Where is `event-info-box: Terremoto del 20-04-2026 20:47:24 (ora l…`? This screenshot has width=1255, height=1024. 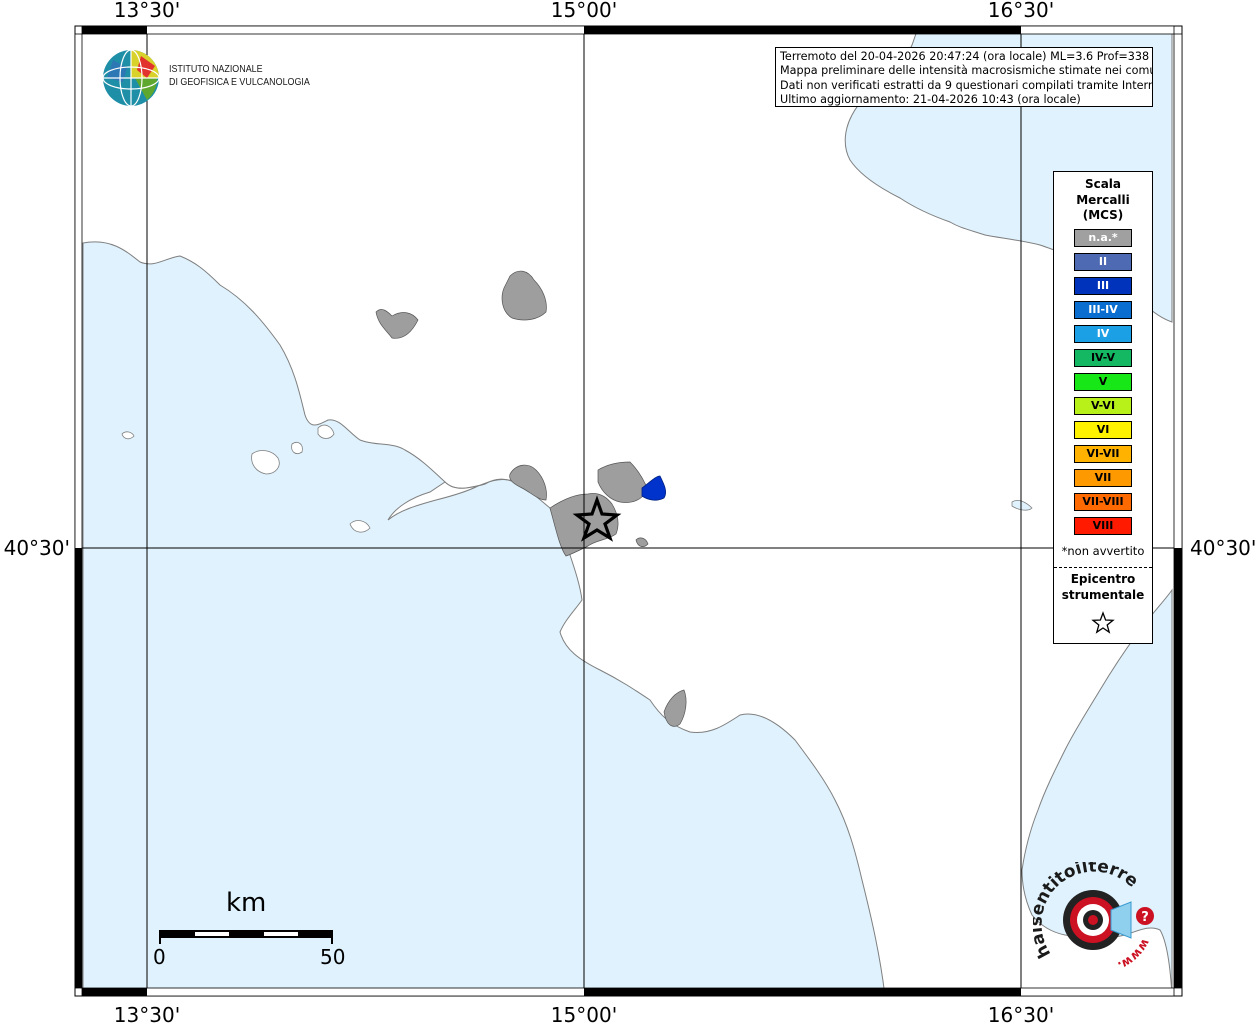
event-info-box: Terremoto del 20-04-2026 20:47:24 (ora l… is located at coordinates (964, 77).